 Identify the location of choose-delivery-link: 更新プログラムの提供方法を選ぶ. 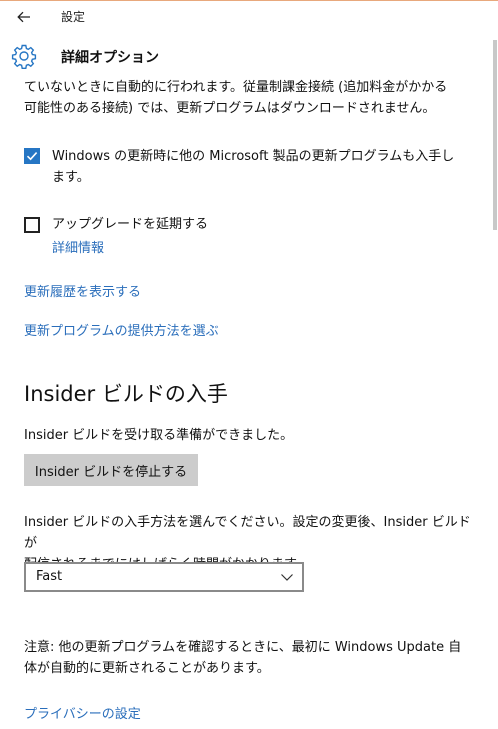
(121, 329).